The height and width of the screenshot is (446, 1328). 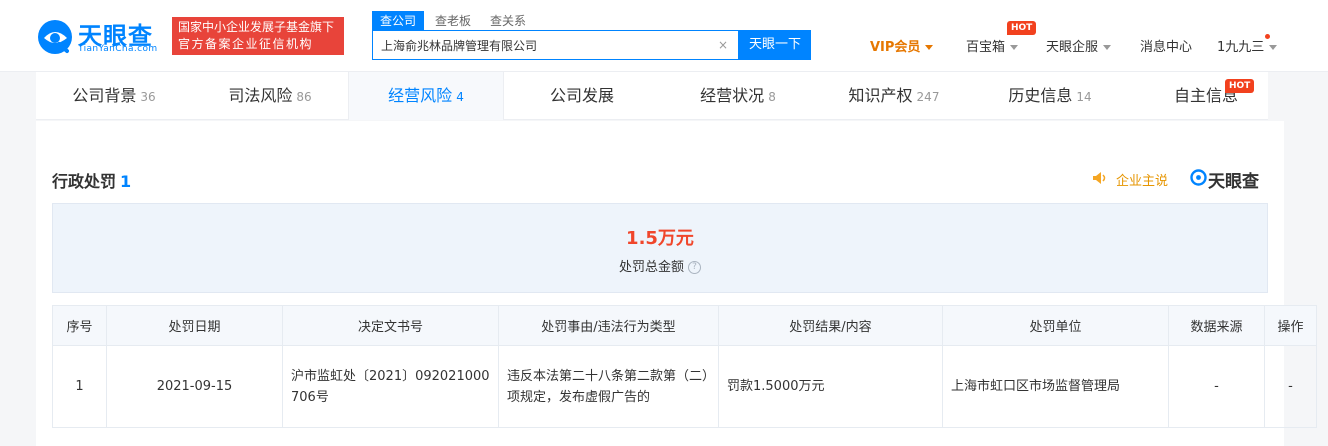 What do you see at coordinates (1290, 386) in the screenshot?
I see `cell-action: -` at bounding box center [1290, 386].